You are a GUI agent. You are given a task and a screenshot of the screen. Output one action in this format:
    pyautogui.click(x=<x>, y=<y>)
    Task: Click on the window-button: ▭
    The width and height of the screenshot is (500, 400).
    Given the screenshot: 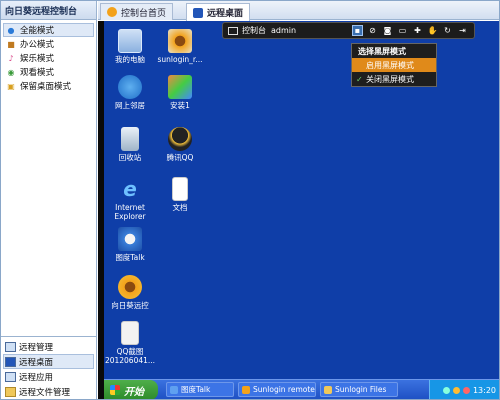 What is the action you would take?
    pyautogui.click(x=402, y=30)
    